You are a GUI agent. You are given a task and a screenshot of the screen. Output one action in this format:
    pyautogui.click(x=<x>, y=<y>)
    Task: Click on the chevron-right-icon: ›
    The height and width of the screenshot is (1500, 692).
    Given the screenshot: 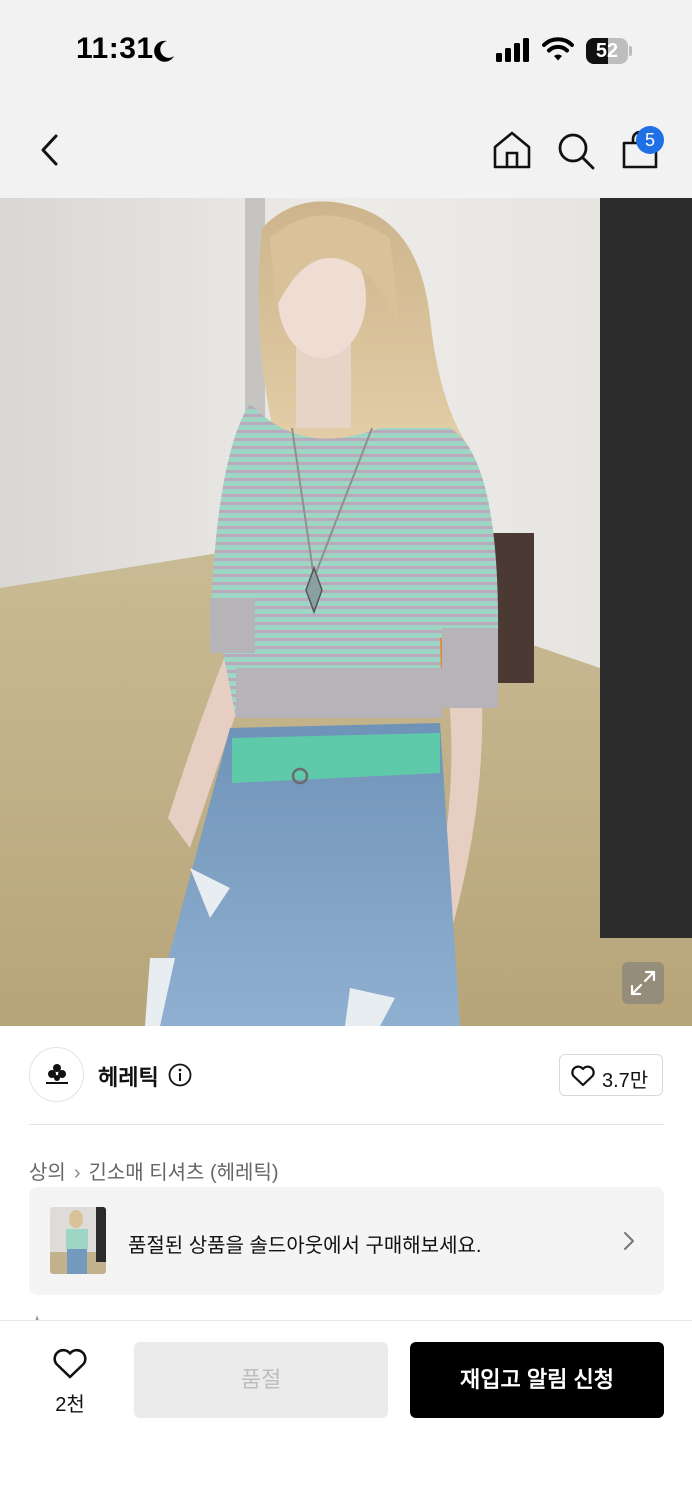 What is the action you would take?
    pyautogui.click(x=77, y=1173)
    